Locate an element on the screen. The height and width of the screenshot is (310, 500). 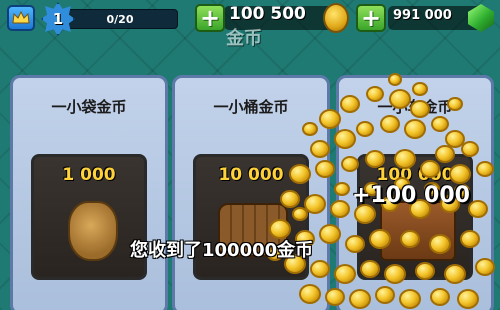
gold-cart-icon is located at coordinates (418, 231).